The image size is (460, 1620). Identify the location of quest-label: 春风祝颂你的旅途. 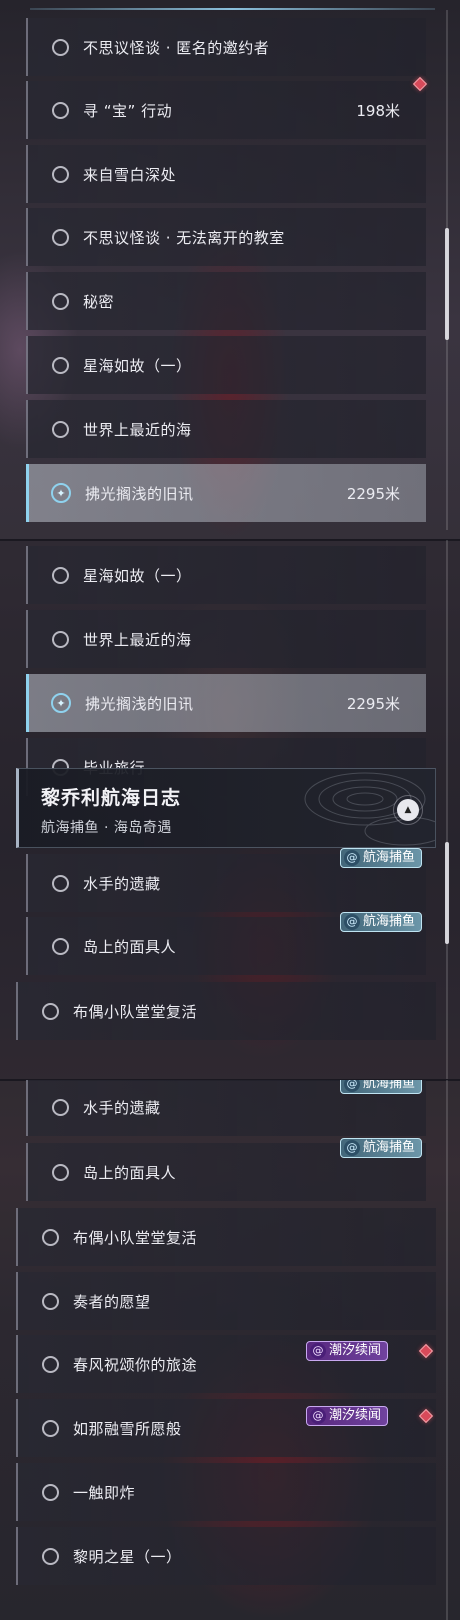
(135, 1364).